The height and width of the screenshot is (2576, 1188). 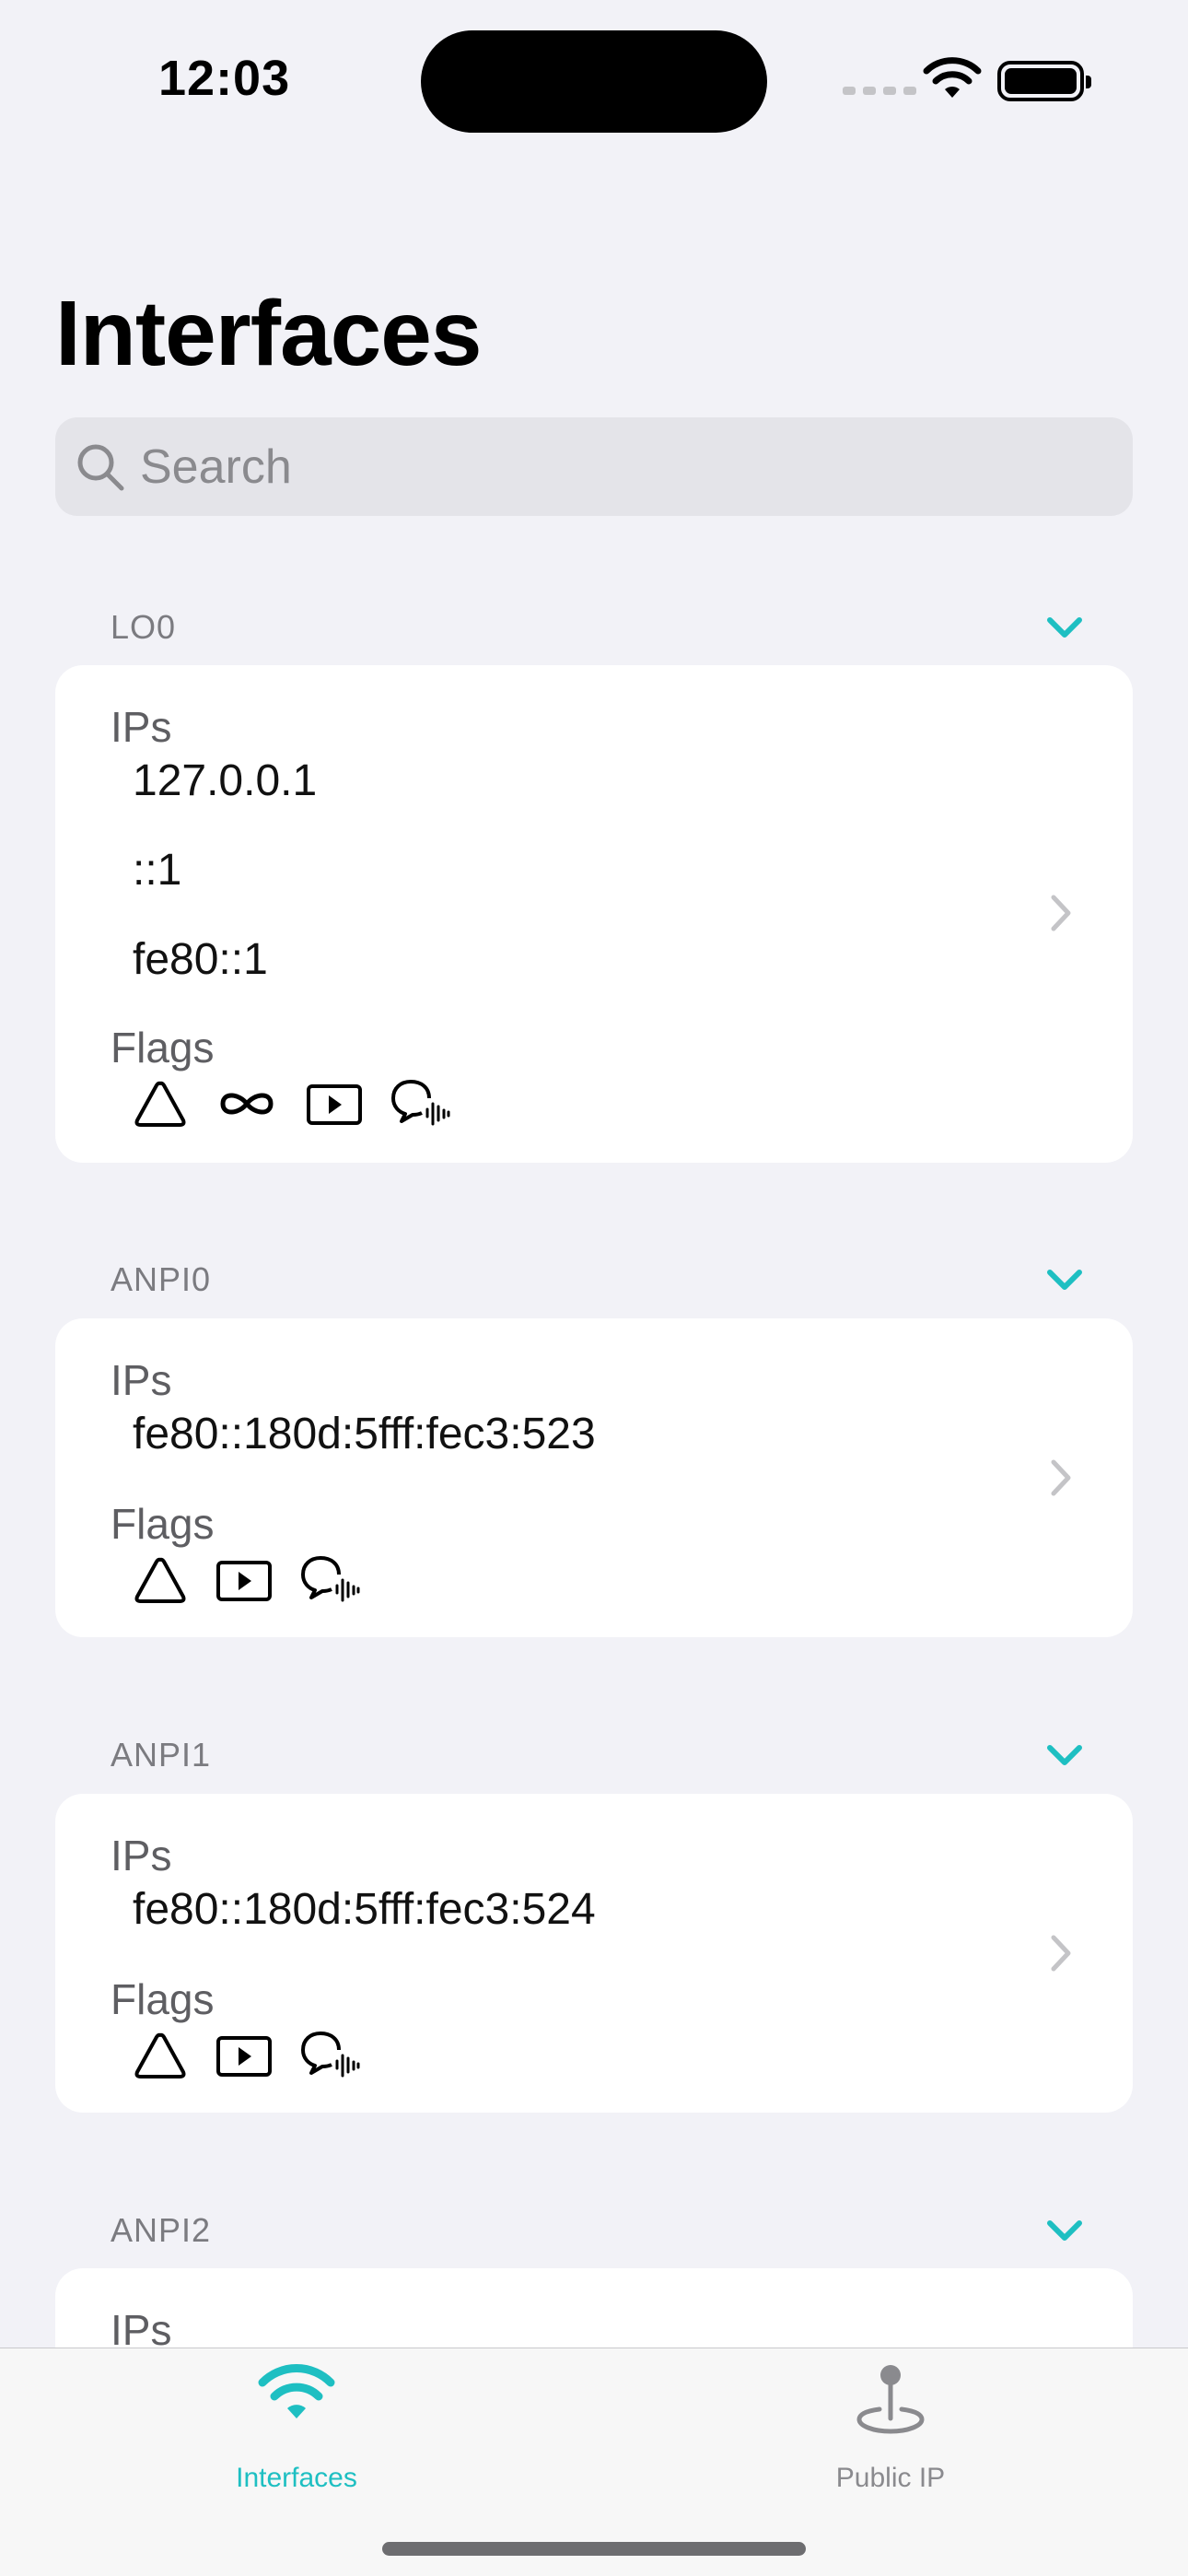 I want to click on tab-interfaces: Interfaces, so click(x=296, y=2422).